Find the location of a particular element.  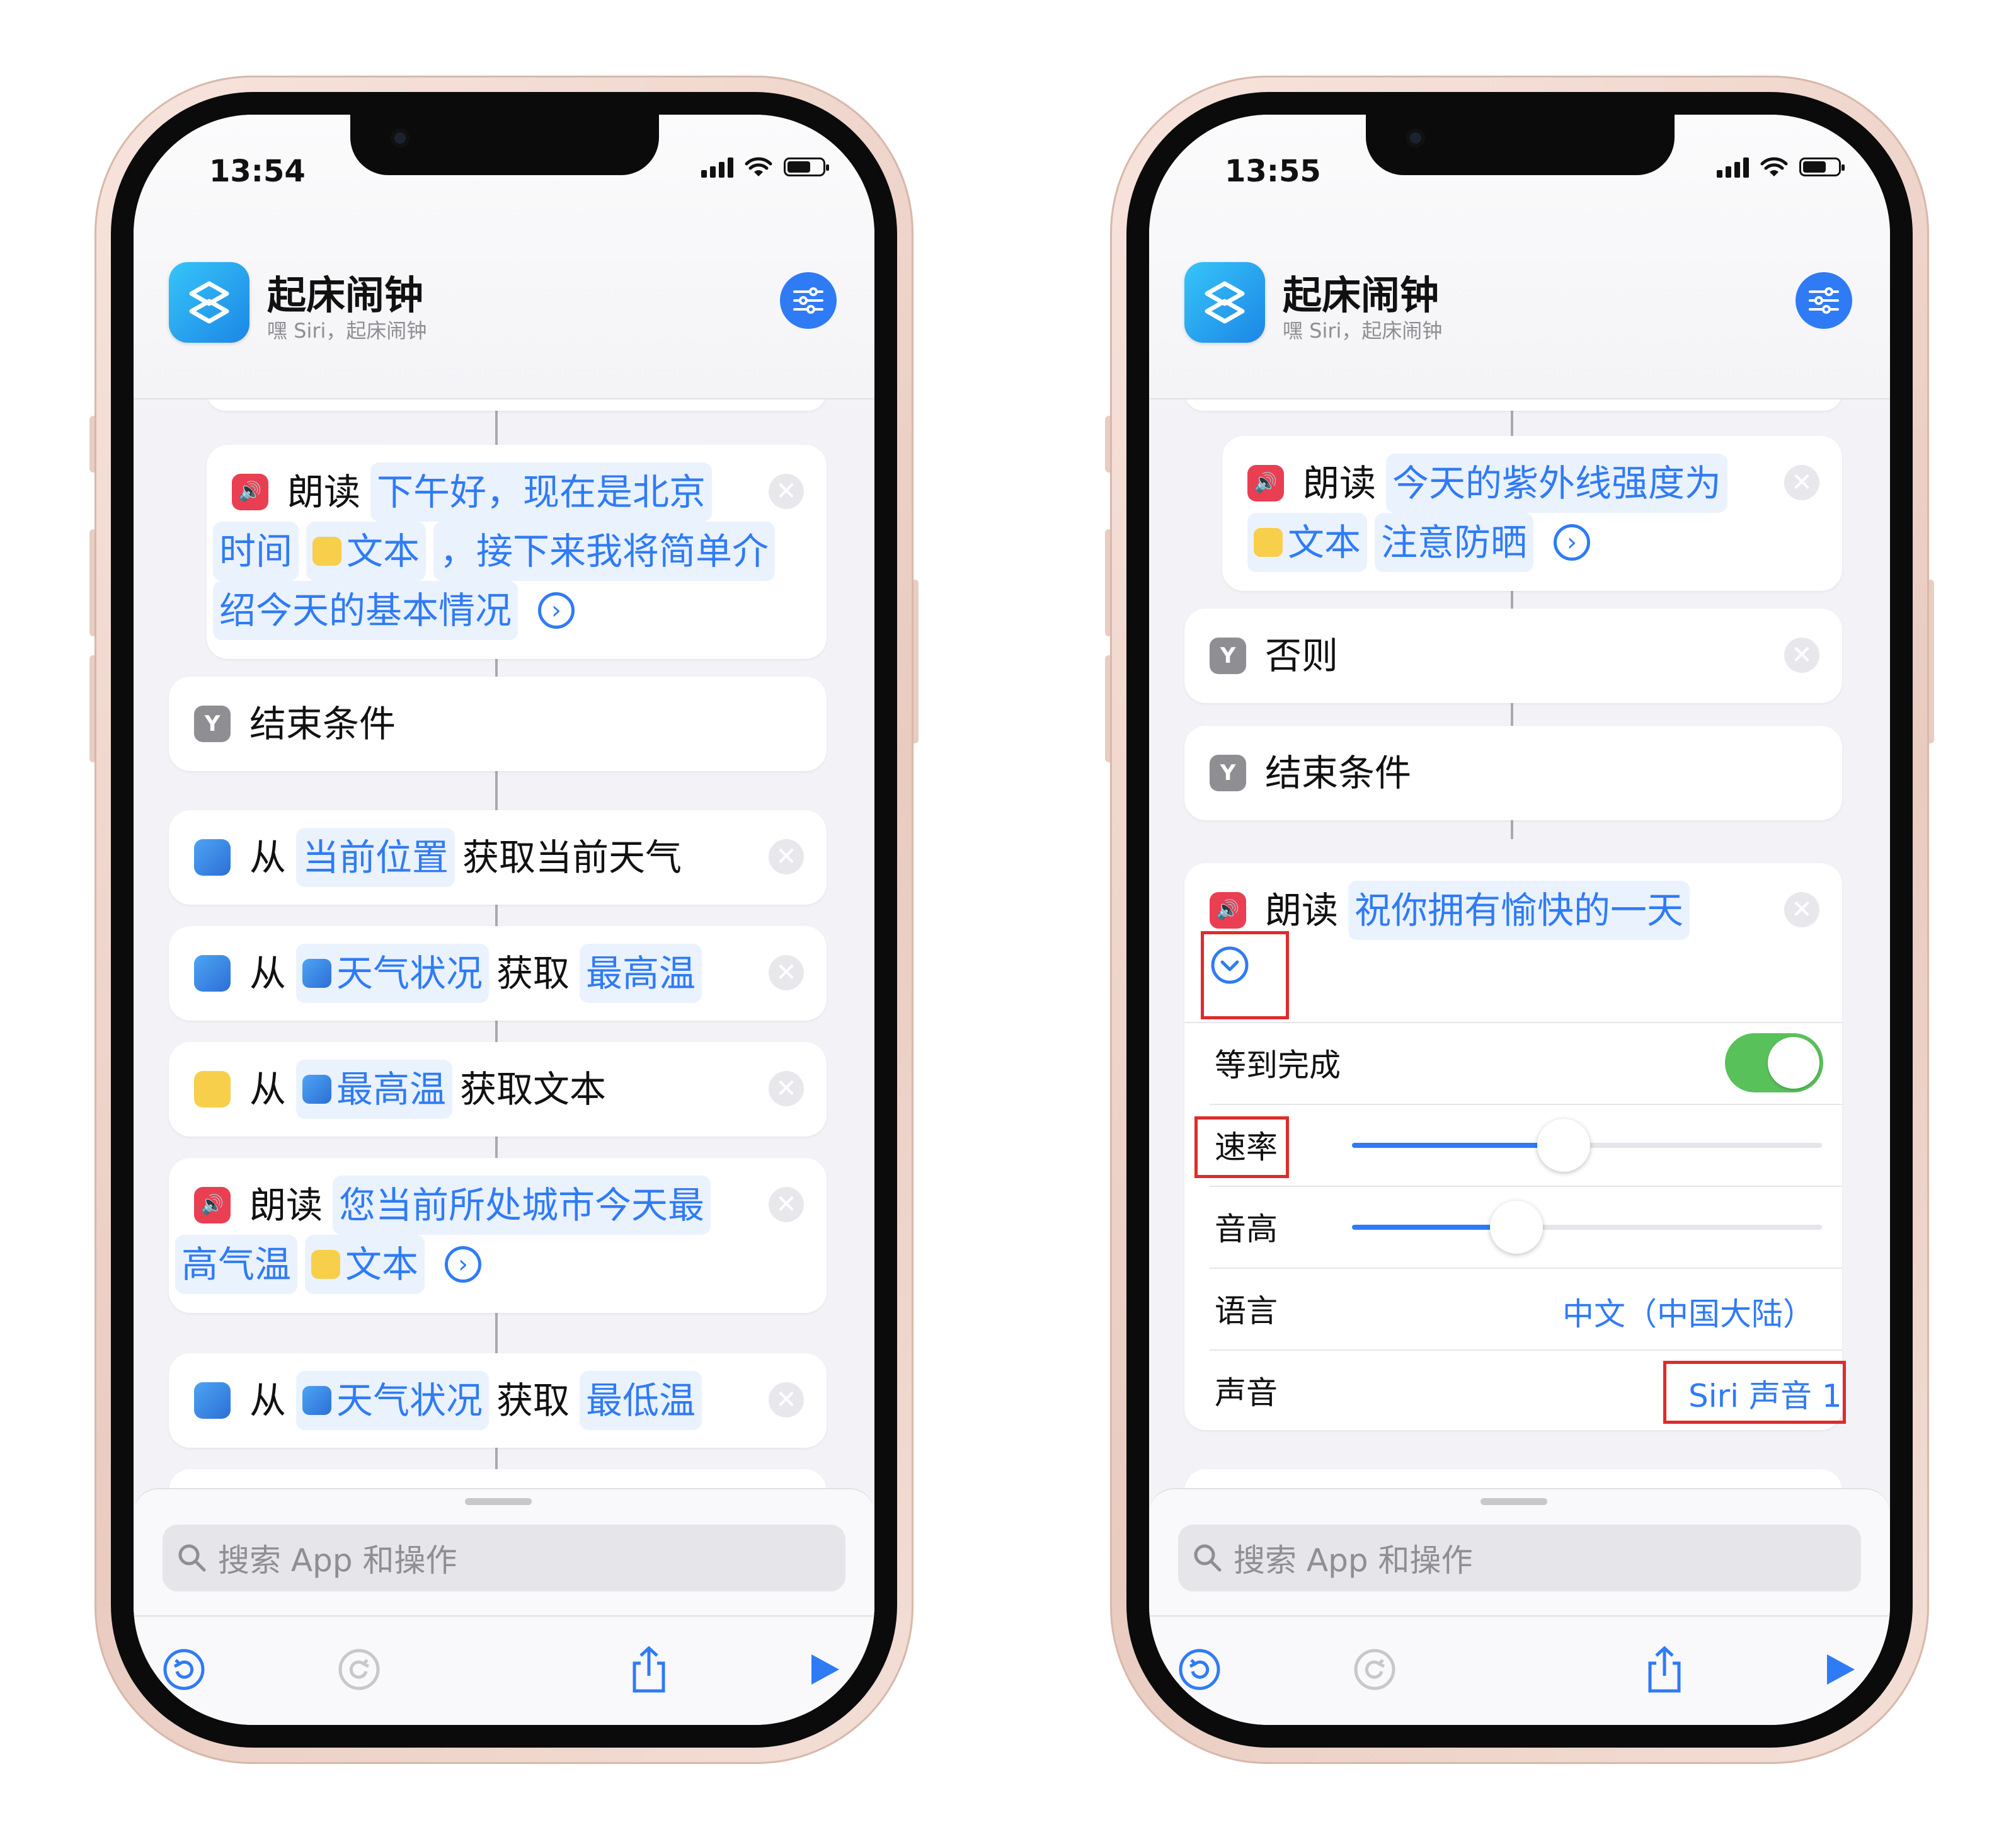

rate-fill is located at coordinates (1458, 1145).